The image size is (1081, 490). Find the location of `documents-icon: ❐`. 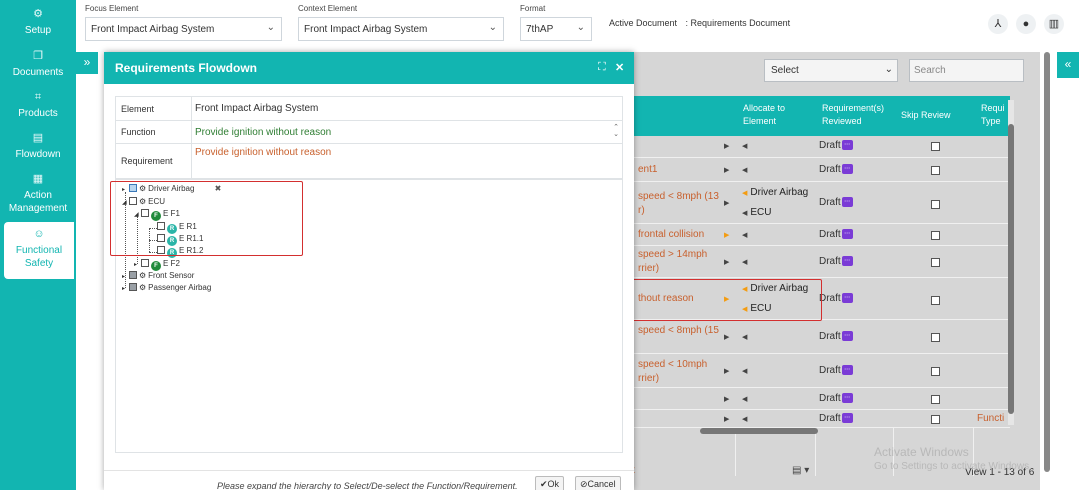

documents-icon: ❐ is located at coordinates (38, 56).